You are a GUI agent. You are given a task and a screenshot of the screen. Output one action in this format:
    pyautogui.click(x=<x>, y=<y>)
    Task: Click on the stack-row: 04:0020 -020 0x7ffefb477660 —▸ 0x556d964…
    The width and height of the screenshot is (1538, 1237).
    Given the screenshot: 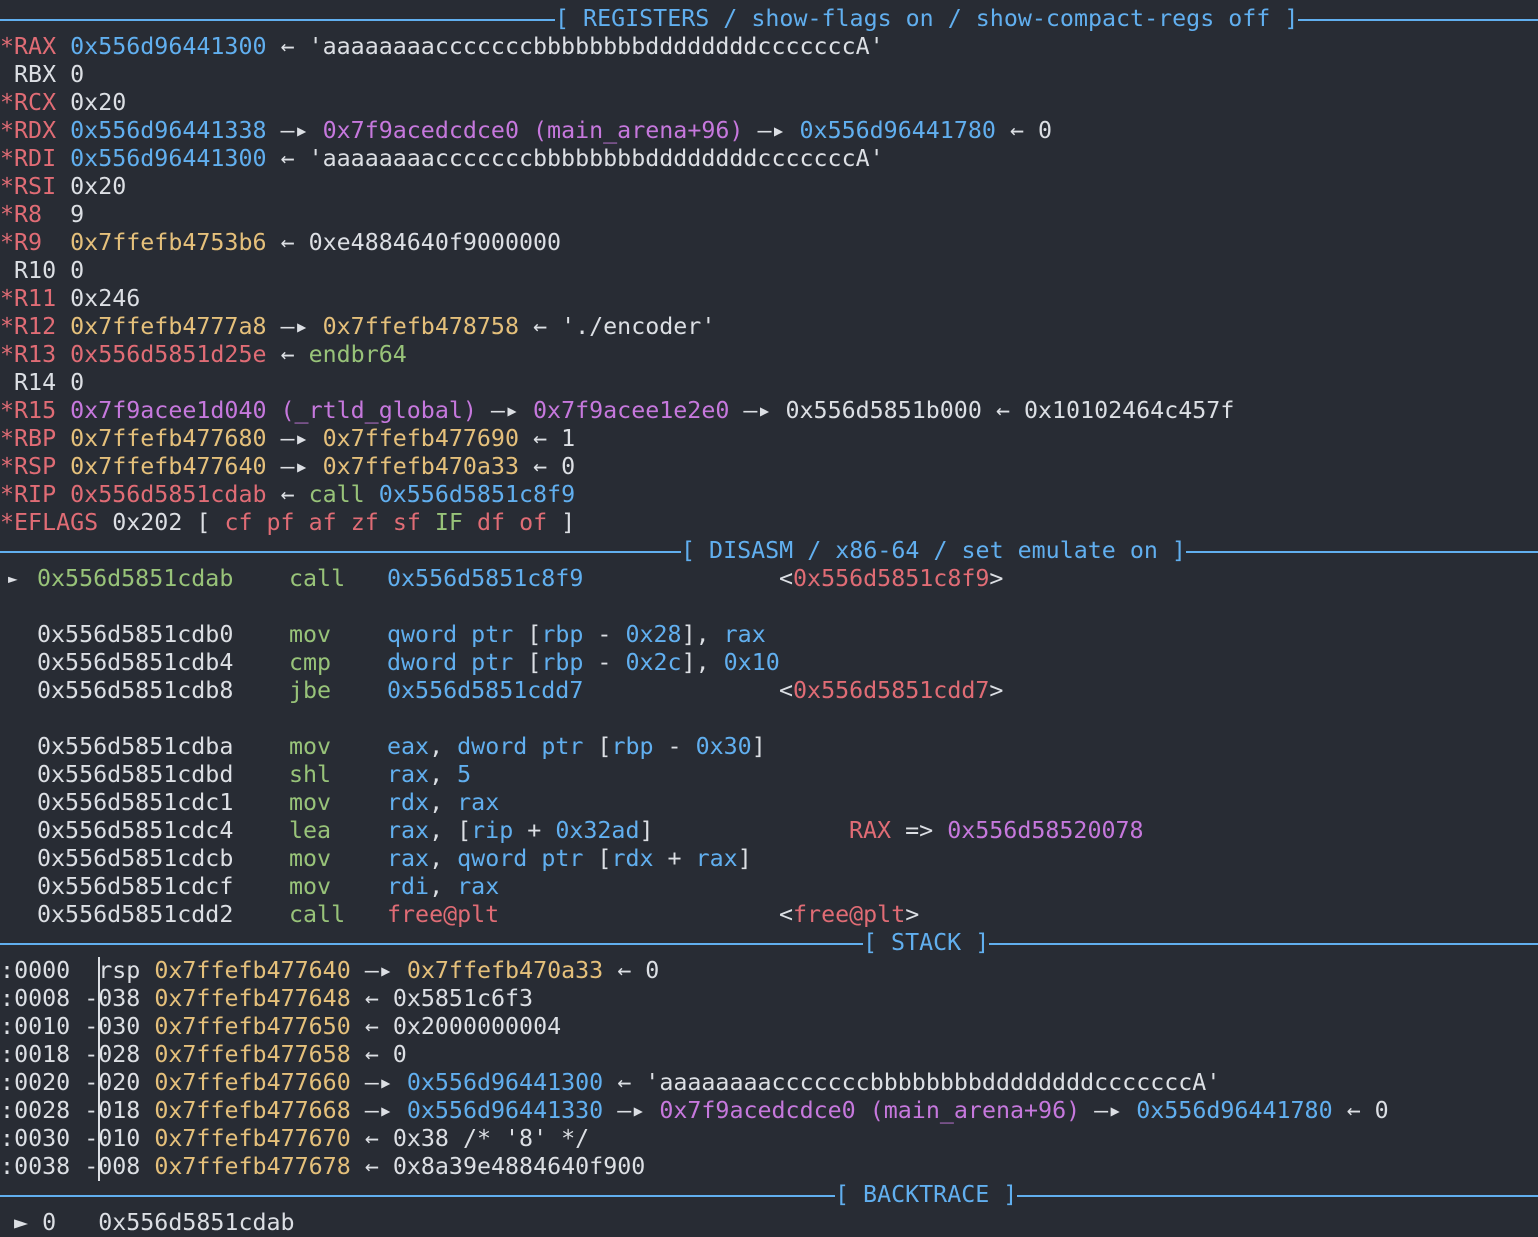 What is the action you would take?
    pyautogui.click(x=610, y=1083)
    